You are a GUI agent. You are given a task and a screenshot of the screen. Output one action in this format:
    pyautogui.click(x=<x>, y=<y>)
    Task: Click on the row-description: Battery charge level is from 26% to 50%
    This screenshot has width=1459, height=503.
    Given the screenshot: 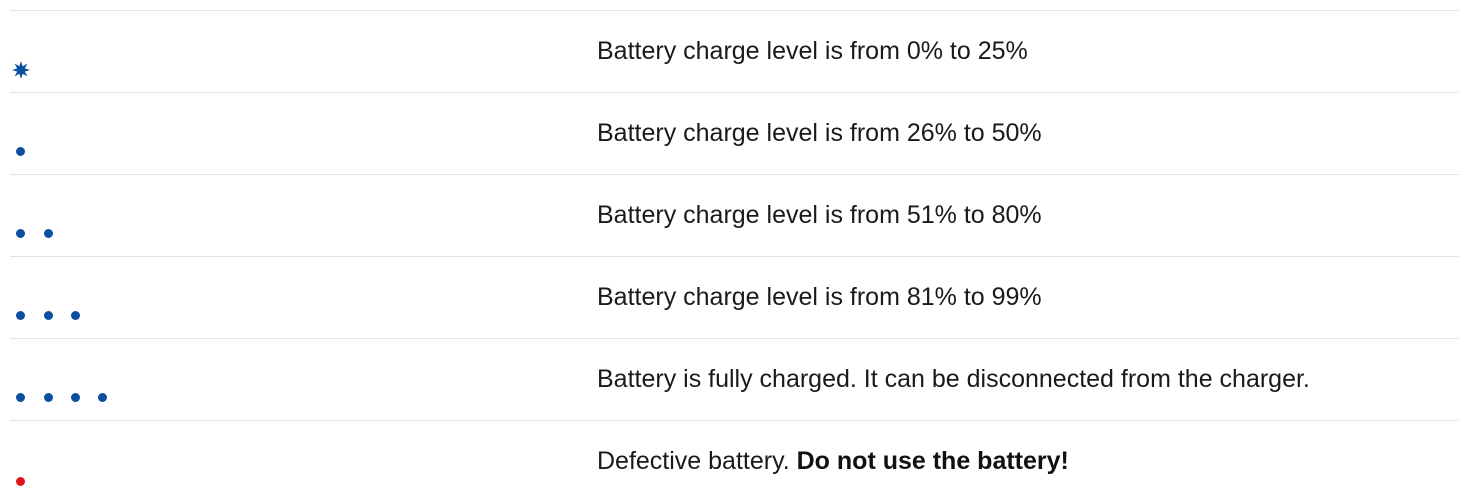 What is the action you would take?
    pyautogui.click(x=819, y=133)
    